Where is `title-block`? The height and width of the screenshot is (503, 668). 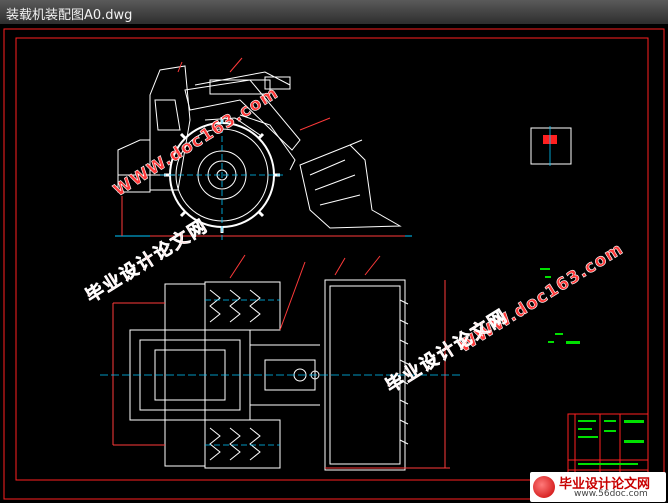
title-block is located at coordinates (608, 447).